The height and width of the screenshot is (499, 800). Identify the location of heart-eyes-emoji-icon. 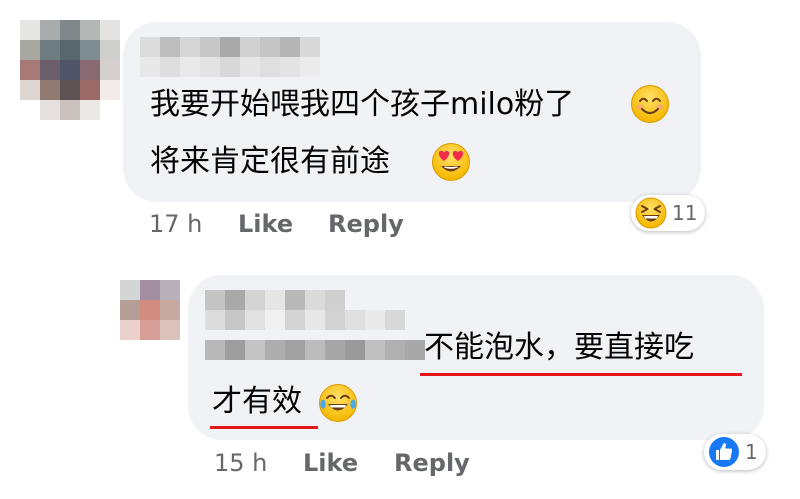
(451, 164).